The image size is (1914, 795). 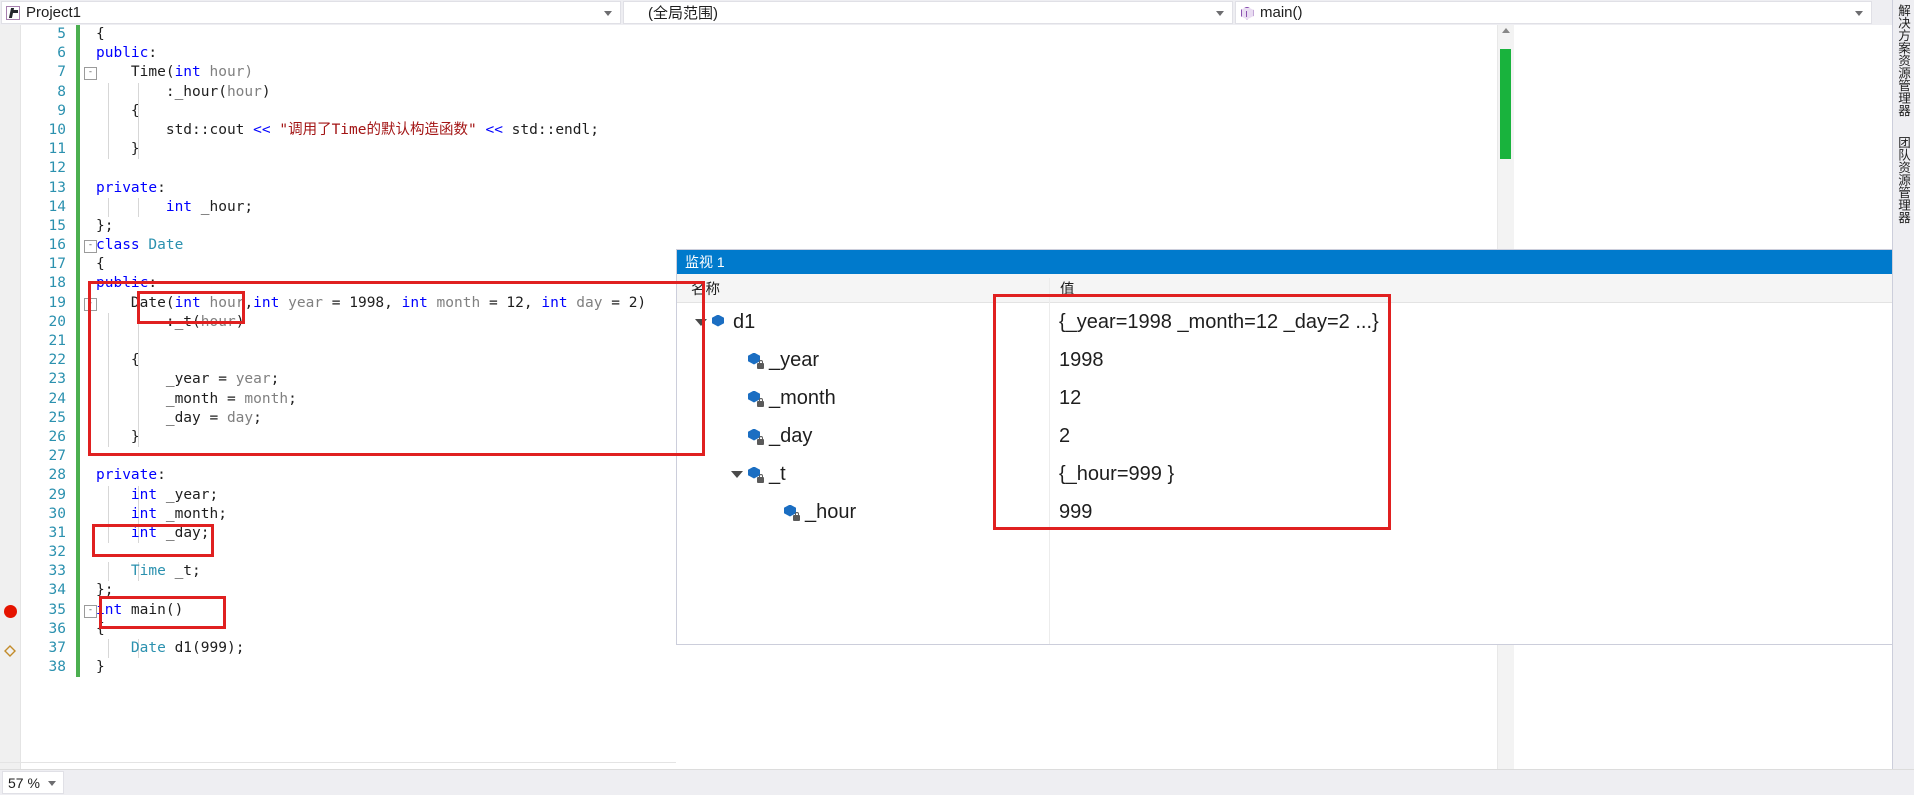 What do you see at coordinates (863, 474) in the screenshot?
I see `watch-row-name-cell: _t` at bounding box center [863, 474].